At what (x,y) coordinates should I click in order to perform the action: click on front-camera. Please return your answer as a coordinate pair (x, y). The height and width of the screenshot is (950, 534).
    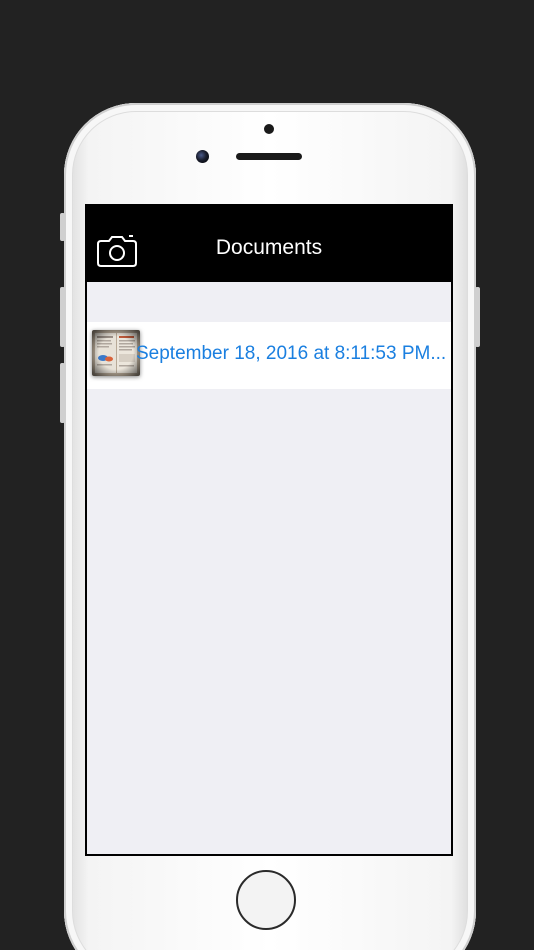
    Looking at the image, I should click on (202, 156).